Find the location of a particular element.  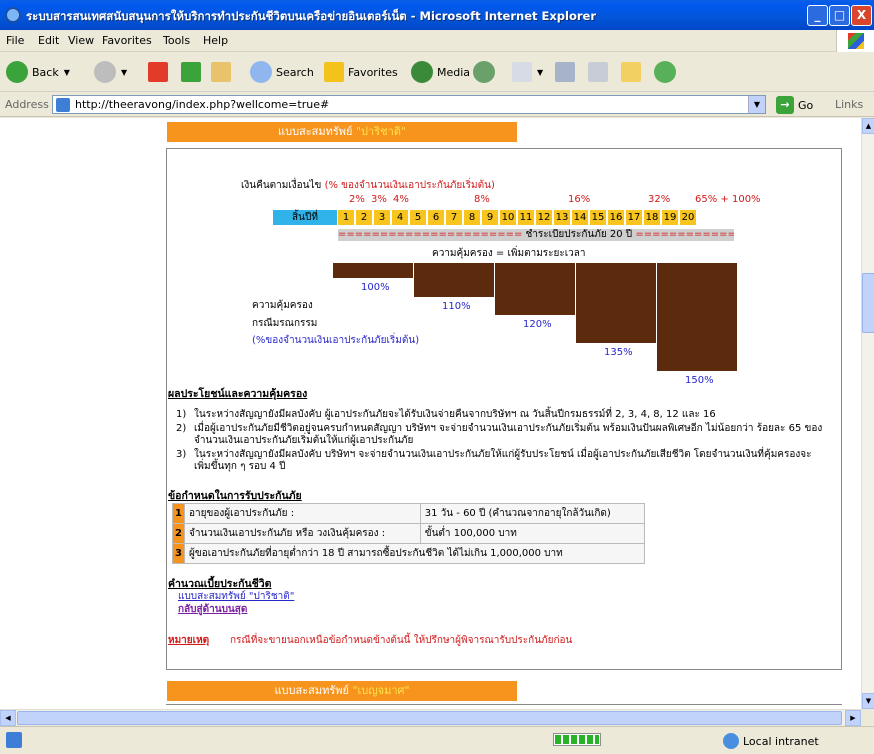

year-cell: 15 is located at coordinates (598, 217).